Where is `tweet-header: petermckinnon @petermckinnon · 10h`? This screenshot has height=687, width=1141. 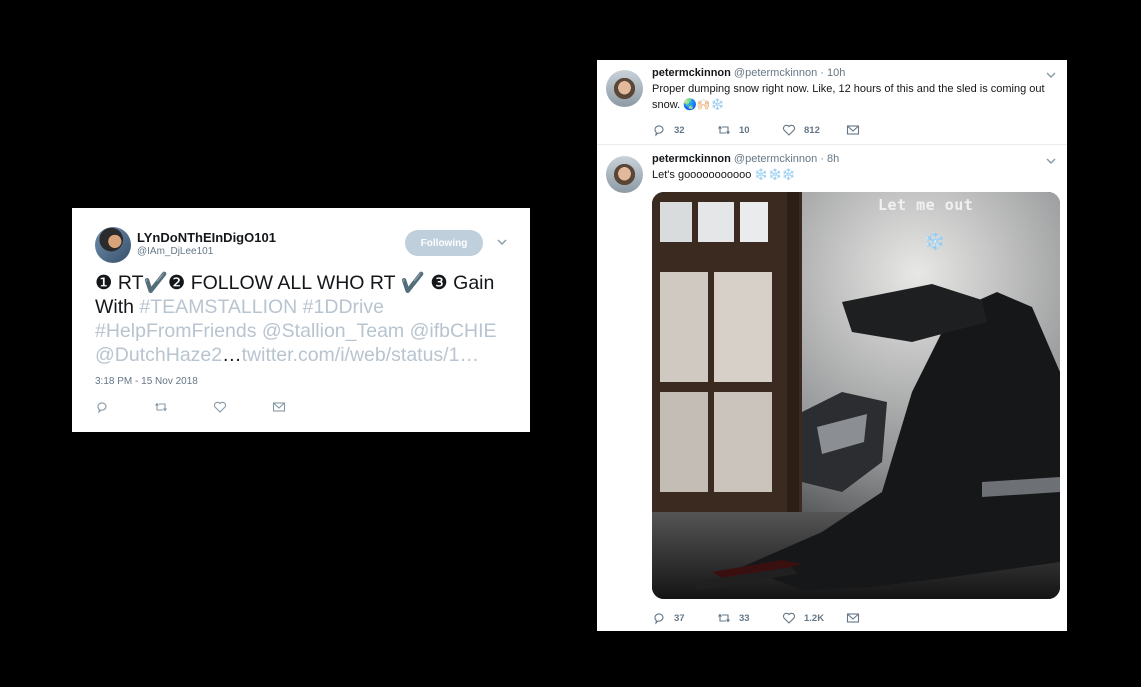
tweet-header: petermckinnon @petermckinnon · 10h is located at coordinates (748, 73).